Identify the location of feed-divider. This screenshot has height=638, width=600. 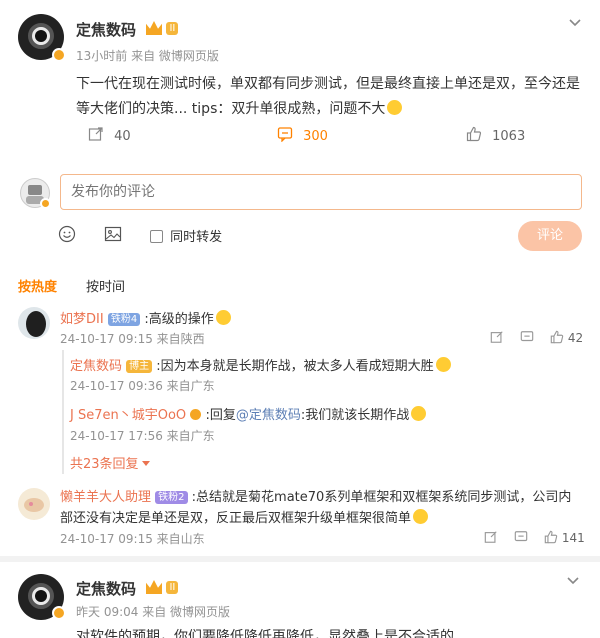
(300, 559).